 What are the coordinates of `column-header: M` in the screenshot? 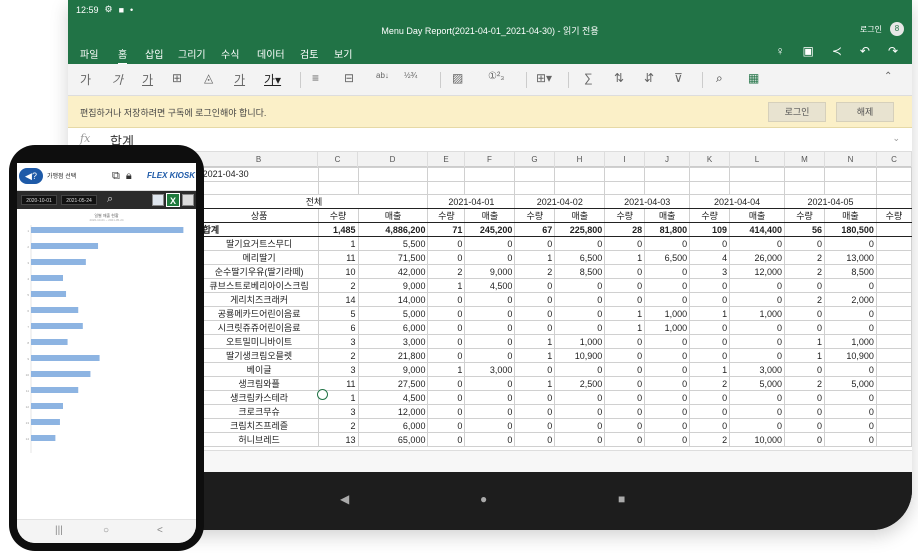 It's located at (805, 159).